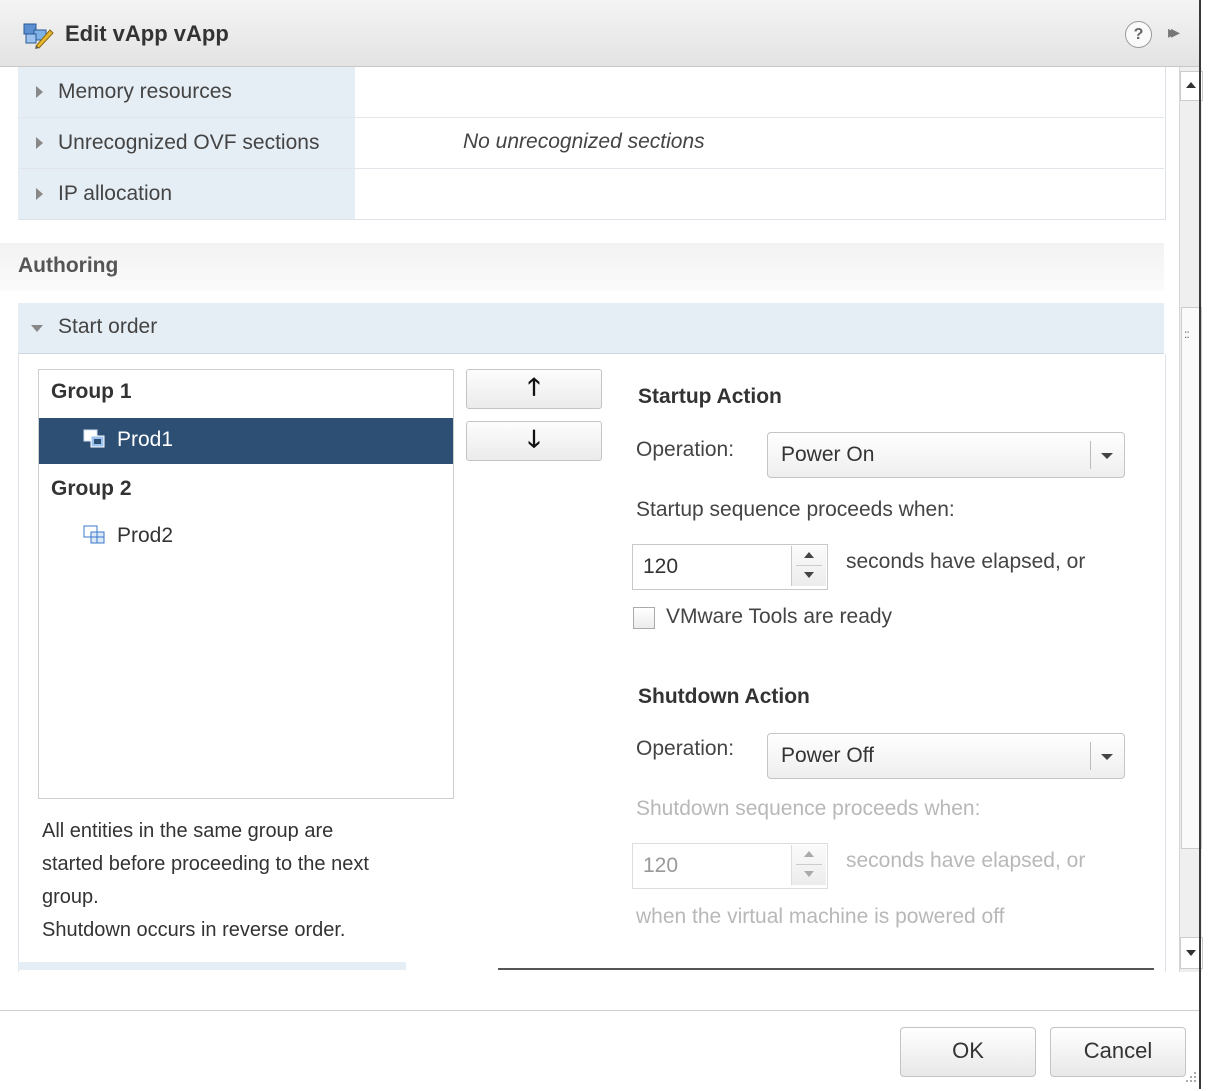  What do you see at coordinates (730, 567) in the screenshot?
I see `startup-seconds-stepper: 120` at bounding box center [730, 567].